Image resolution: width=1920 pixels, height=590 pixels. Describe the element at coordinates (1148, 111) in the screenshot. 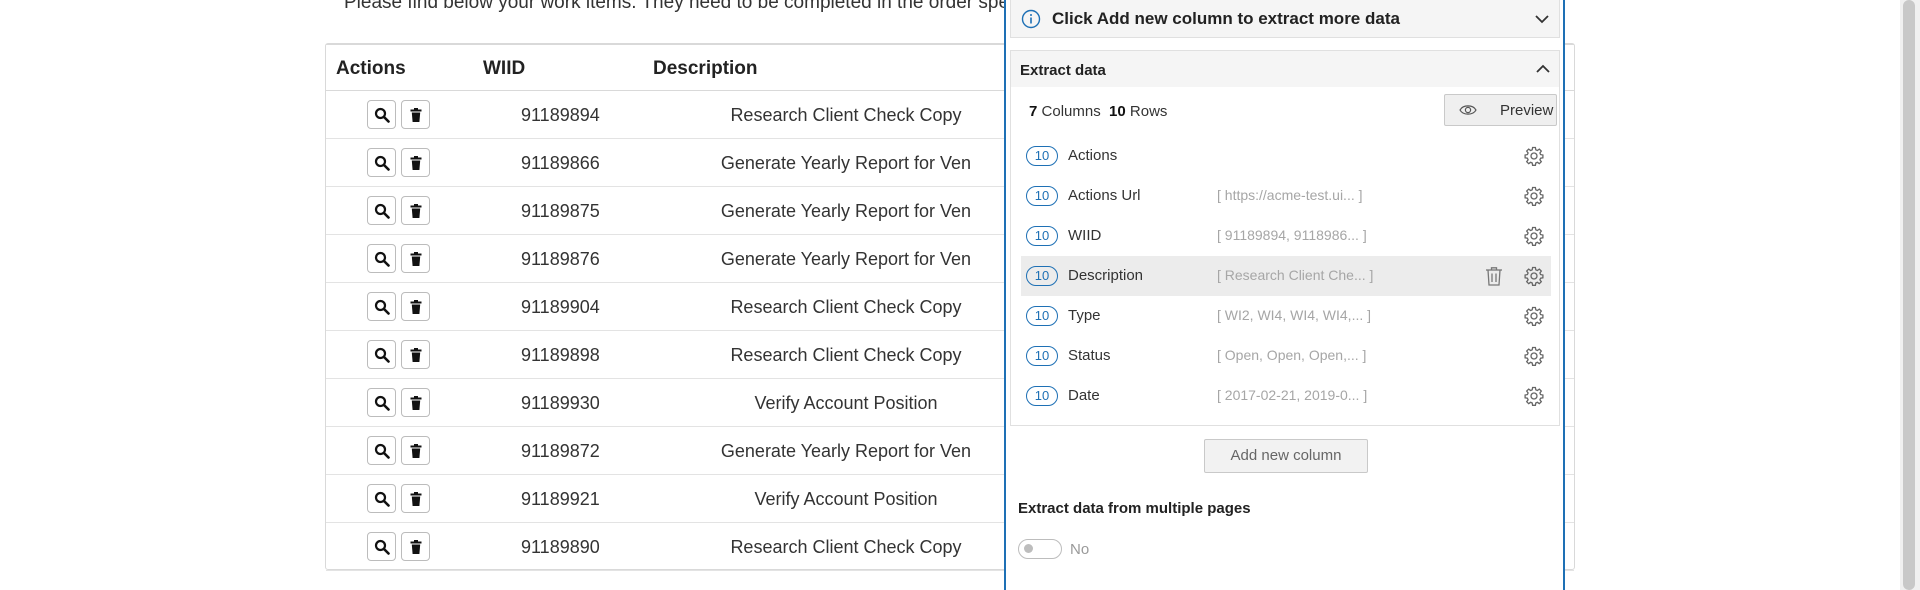

I see `rows-label: Rows` at that location.